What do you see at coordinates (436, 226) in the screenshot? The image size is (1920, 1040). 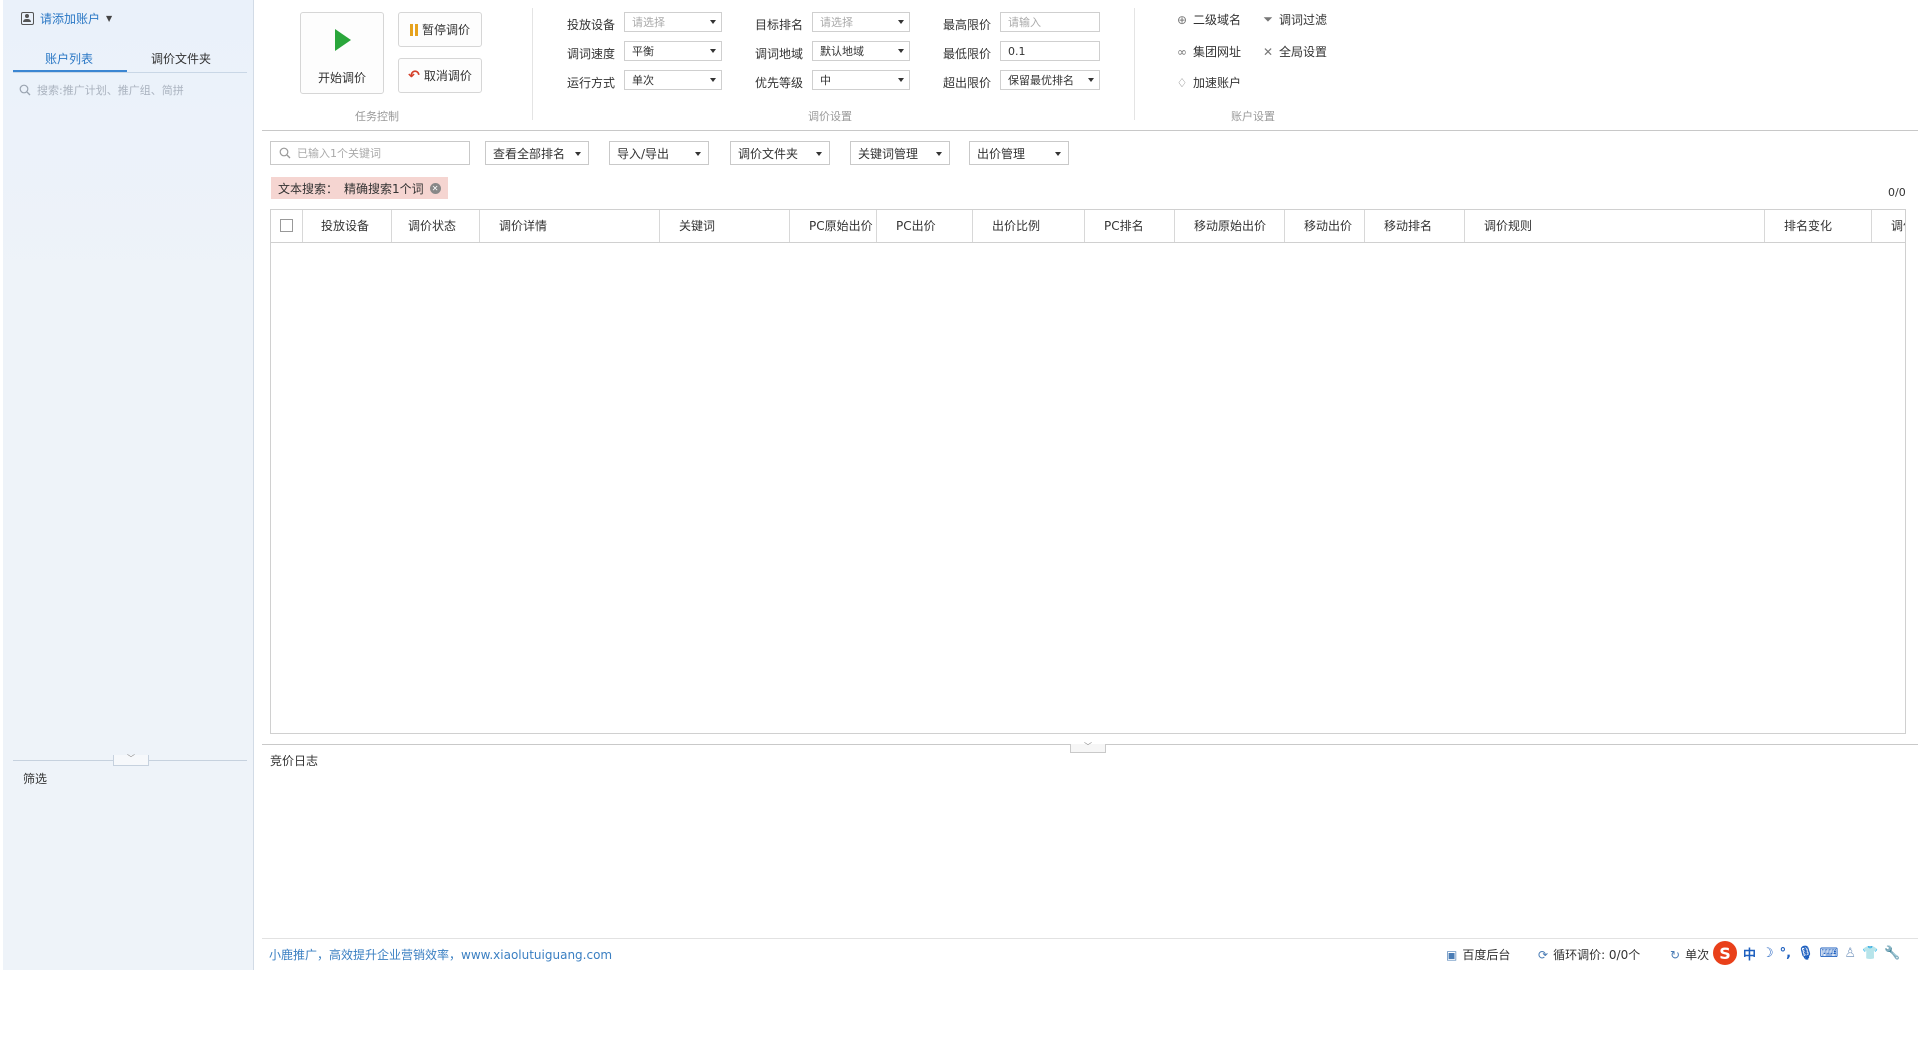 I see `column-header: 调价状态` at bounding box center [436, 226].